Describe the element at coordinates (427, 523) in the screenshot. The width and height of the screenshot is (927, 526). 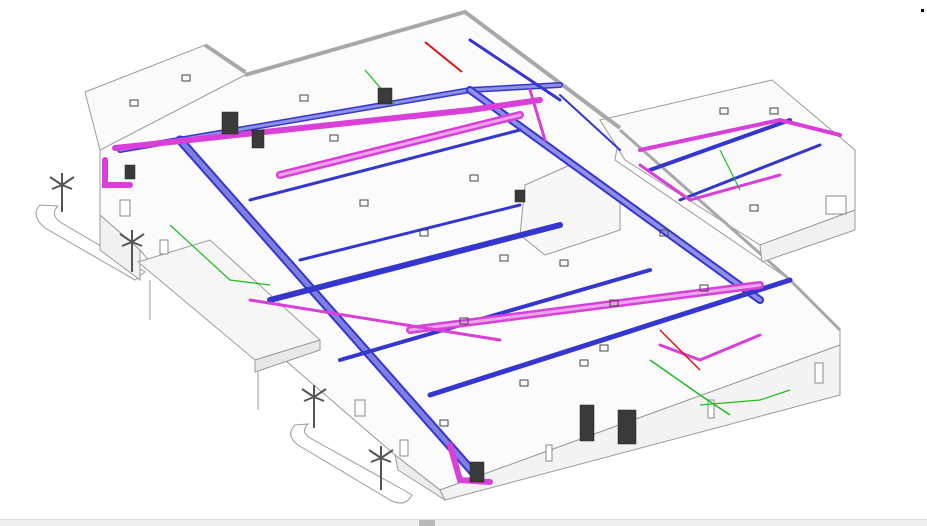
I see `scrollbar-thumb` at that location.